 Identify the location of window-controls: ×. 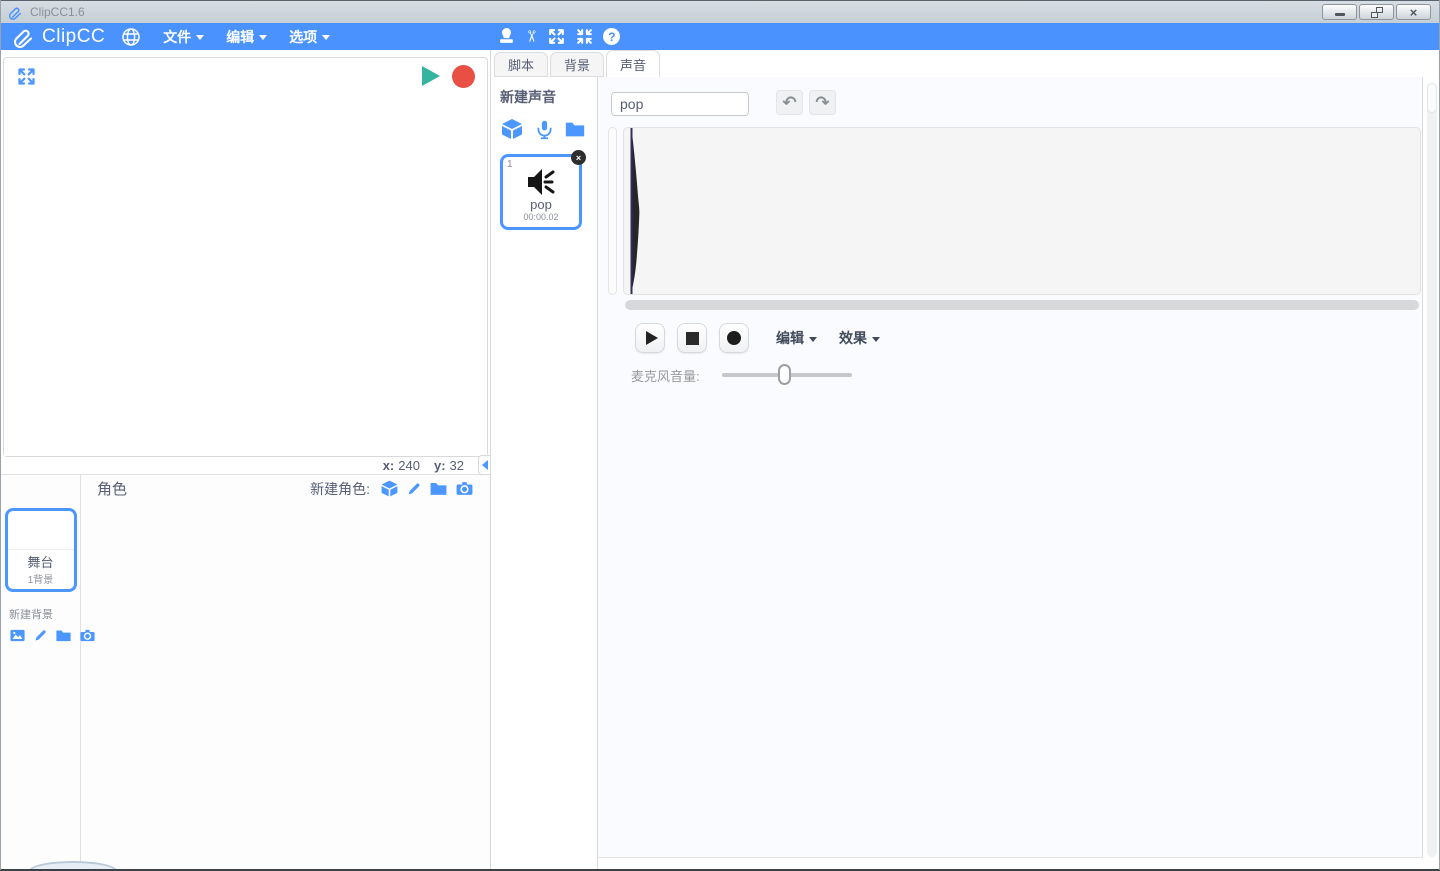
(1376, 12).